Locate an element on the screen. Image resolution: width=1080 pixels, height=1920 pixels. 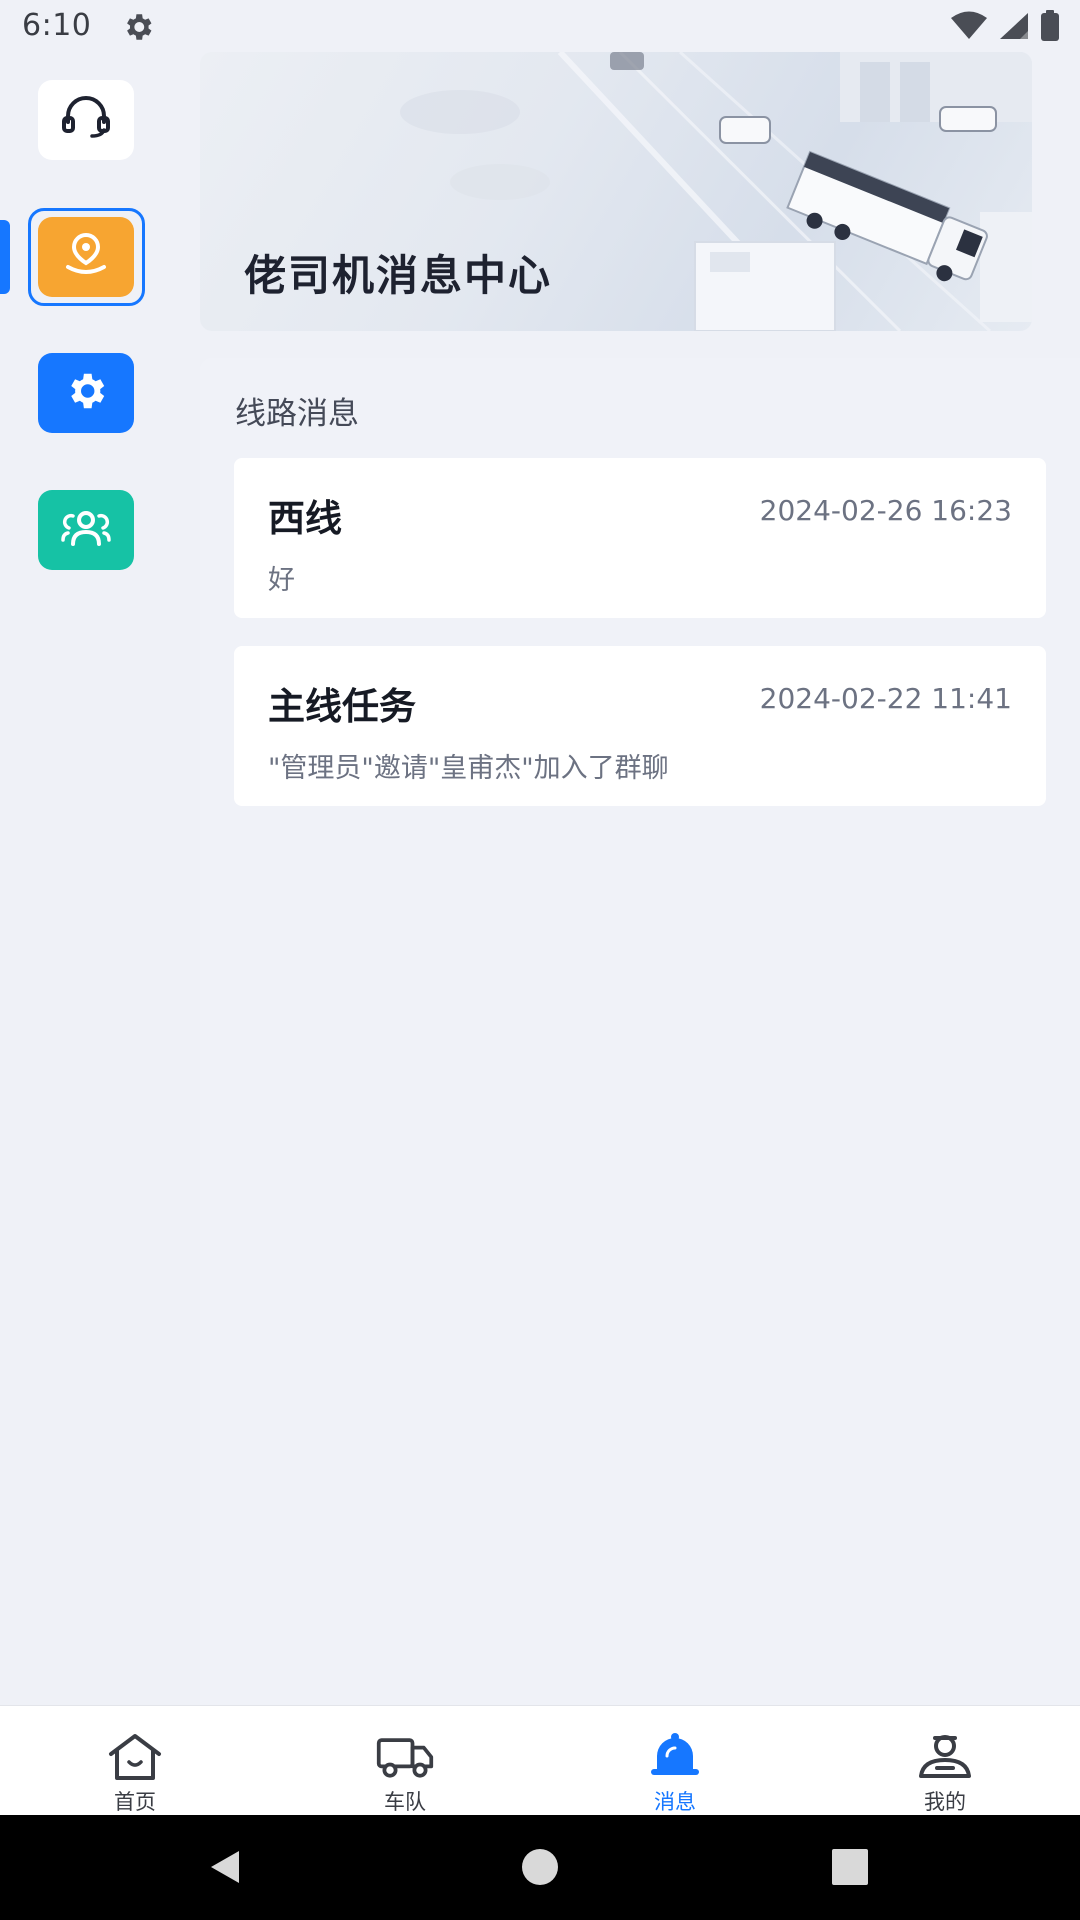
back-button is located at coordinates (225, 1869).